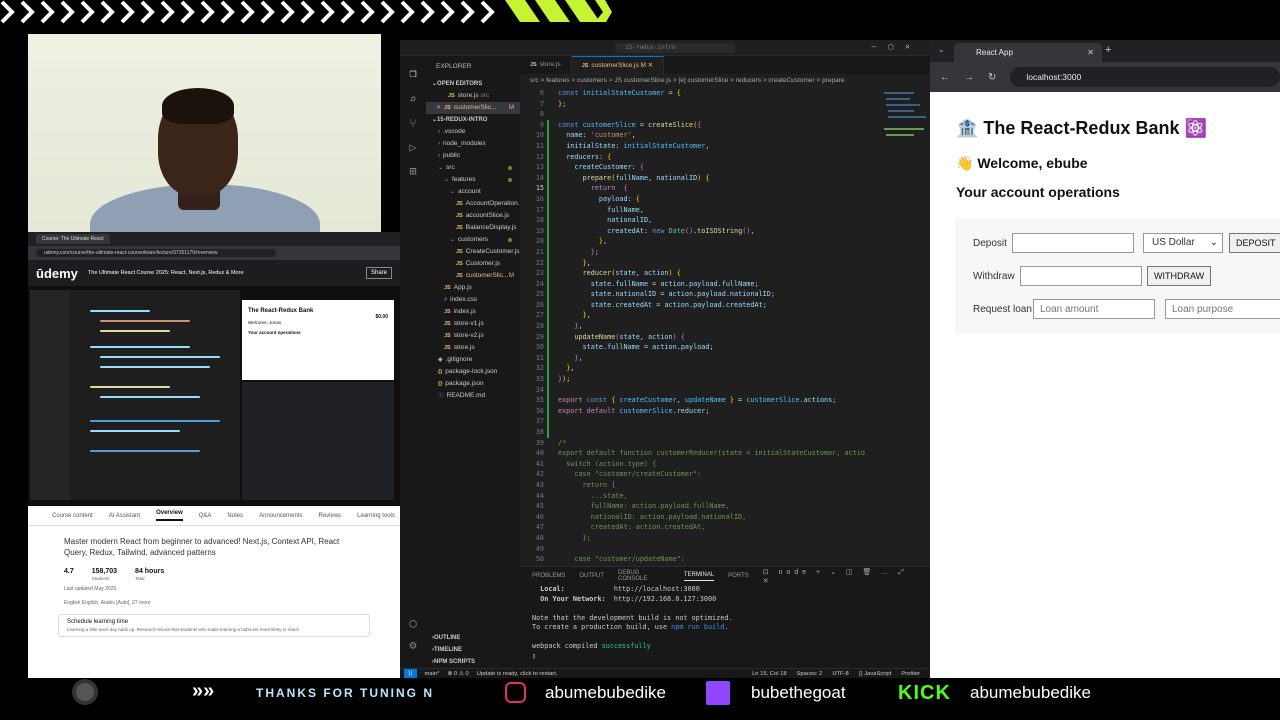  I want to click on extensions-icon: ⊞, so click(413, 171).